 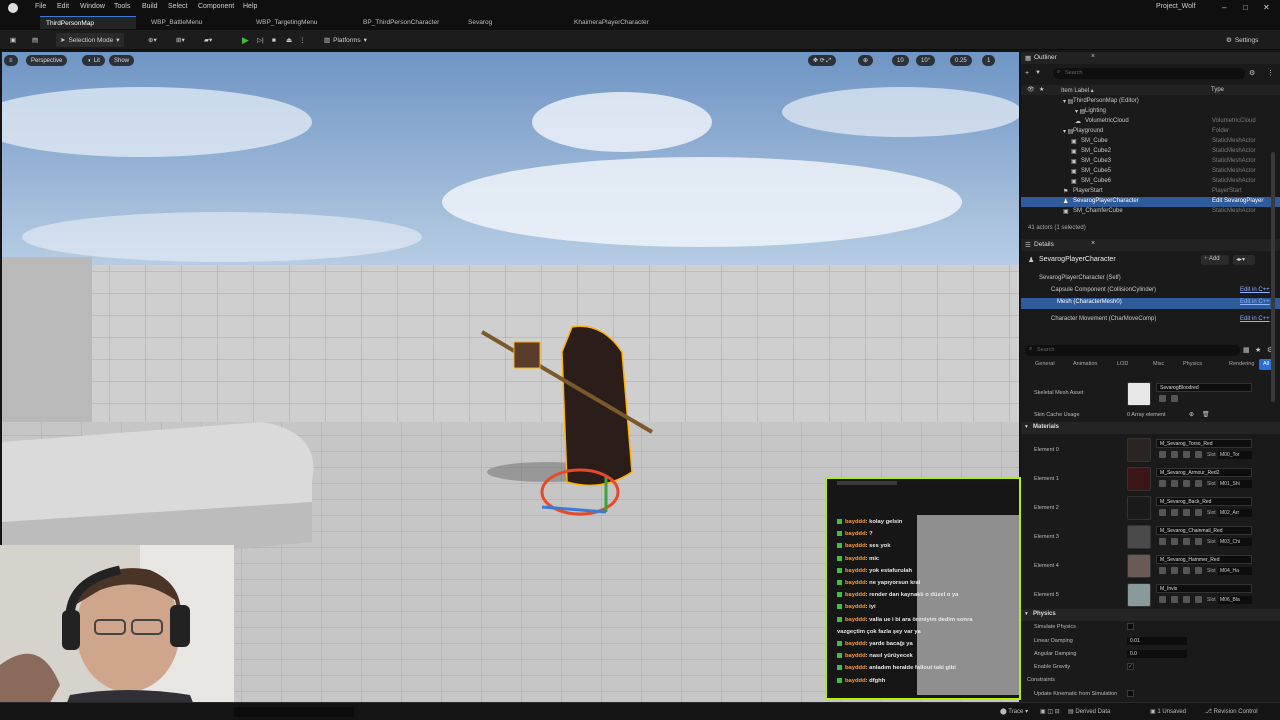 What do you see at coordinates (822, 60) in the screenshot?
I see `transform-tools: ✥ ⟳ ⤢` at bounding box center [822, 60].